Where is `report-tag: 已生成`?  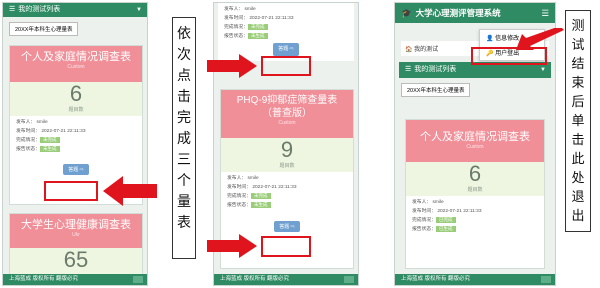 report-tag: 已生成 is located at coordinates (446, 229).